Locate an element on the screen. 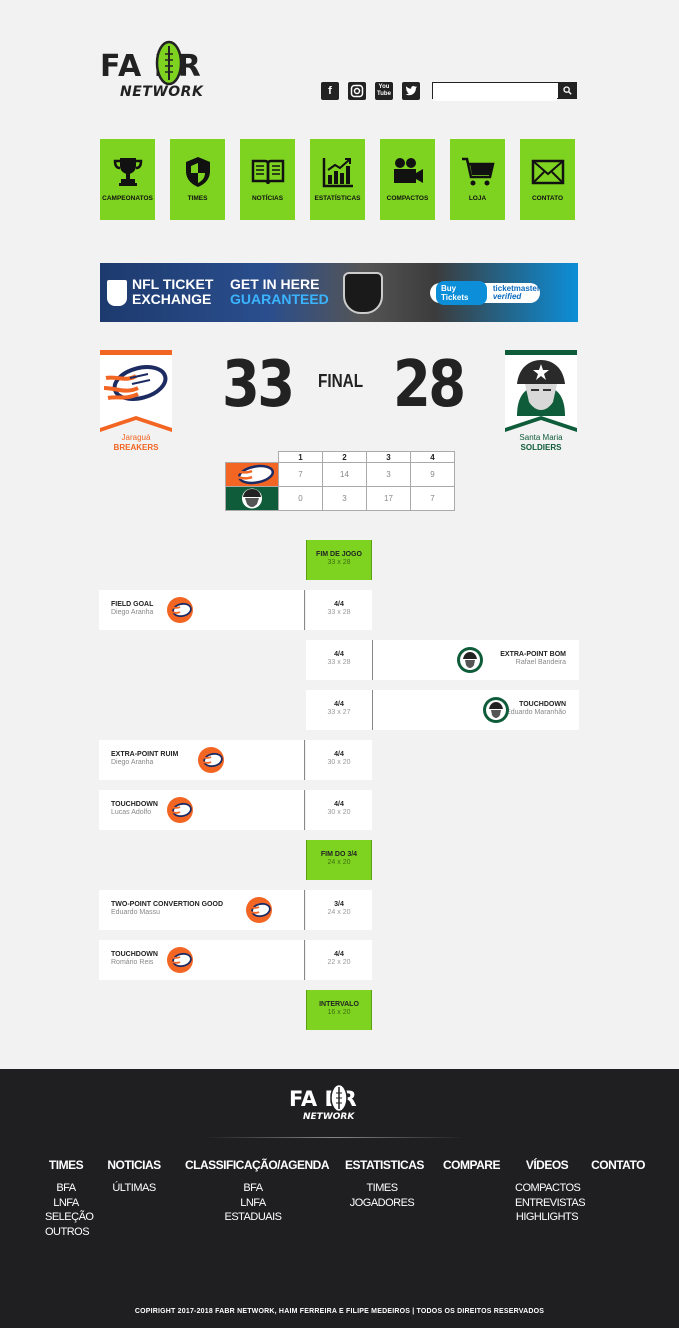  away-team-name: SOLDIERS is located at coordinates (541, 447).